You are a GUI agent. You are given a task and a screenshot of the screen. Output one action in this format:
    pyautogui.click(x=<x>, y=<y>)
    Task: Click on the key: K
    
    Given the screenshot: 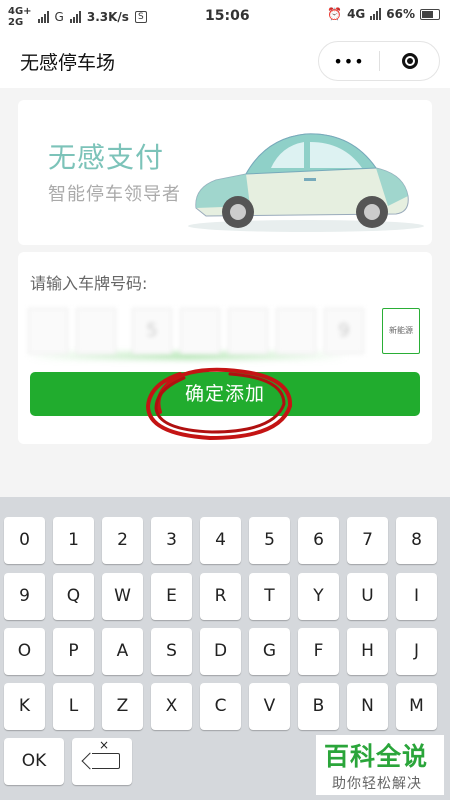 What is the action you would take?
    pyautogui.click(x=24, y=706)
    